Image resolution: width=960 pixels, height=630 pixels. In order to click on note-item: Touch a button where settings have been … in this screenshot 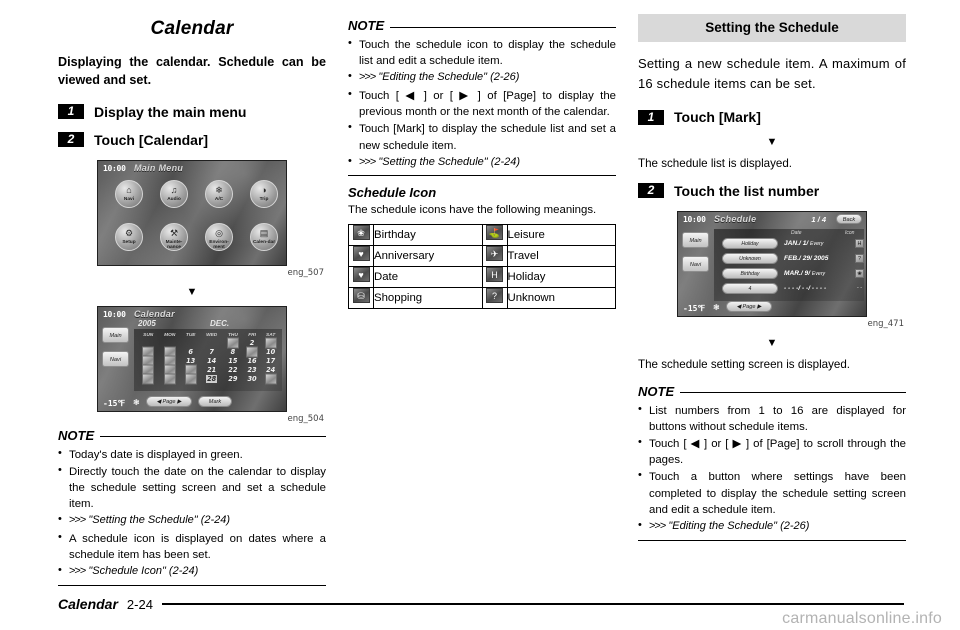, I will do `click(772, 493)`.